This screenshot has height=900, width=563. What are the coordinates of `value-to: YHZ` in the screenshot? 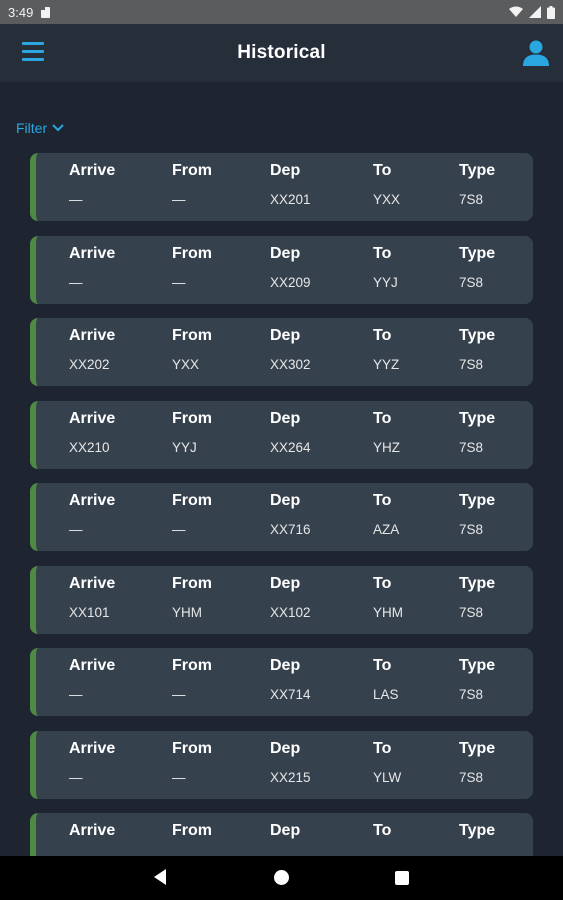 It's located at (386, 447).